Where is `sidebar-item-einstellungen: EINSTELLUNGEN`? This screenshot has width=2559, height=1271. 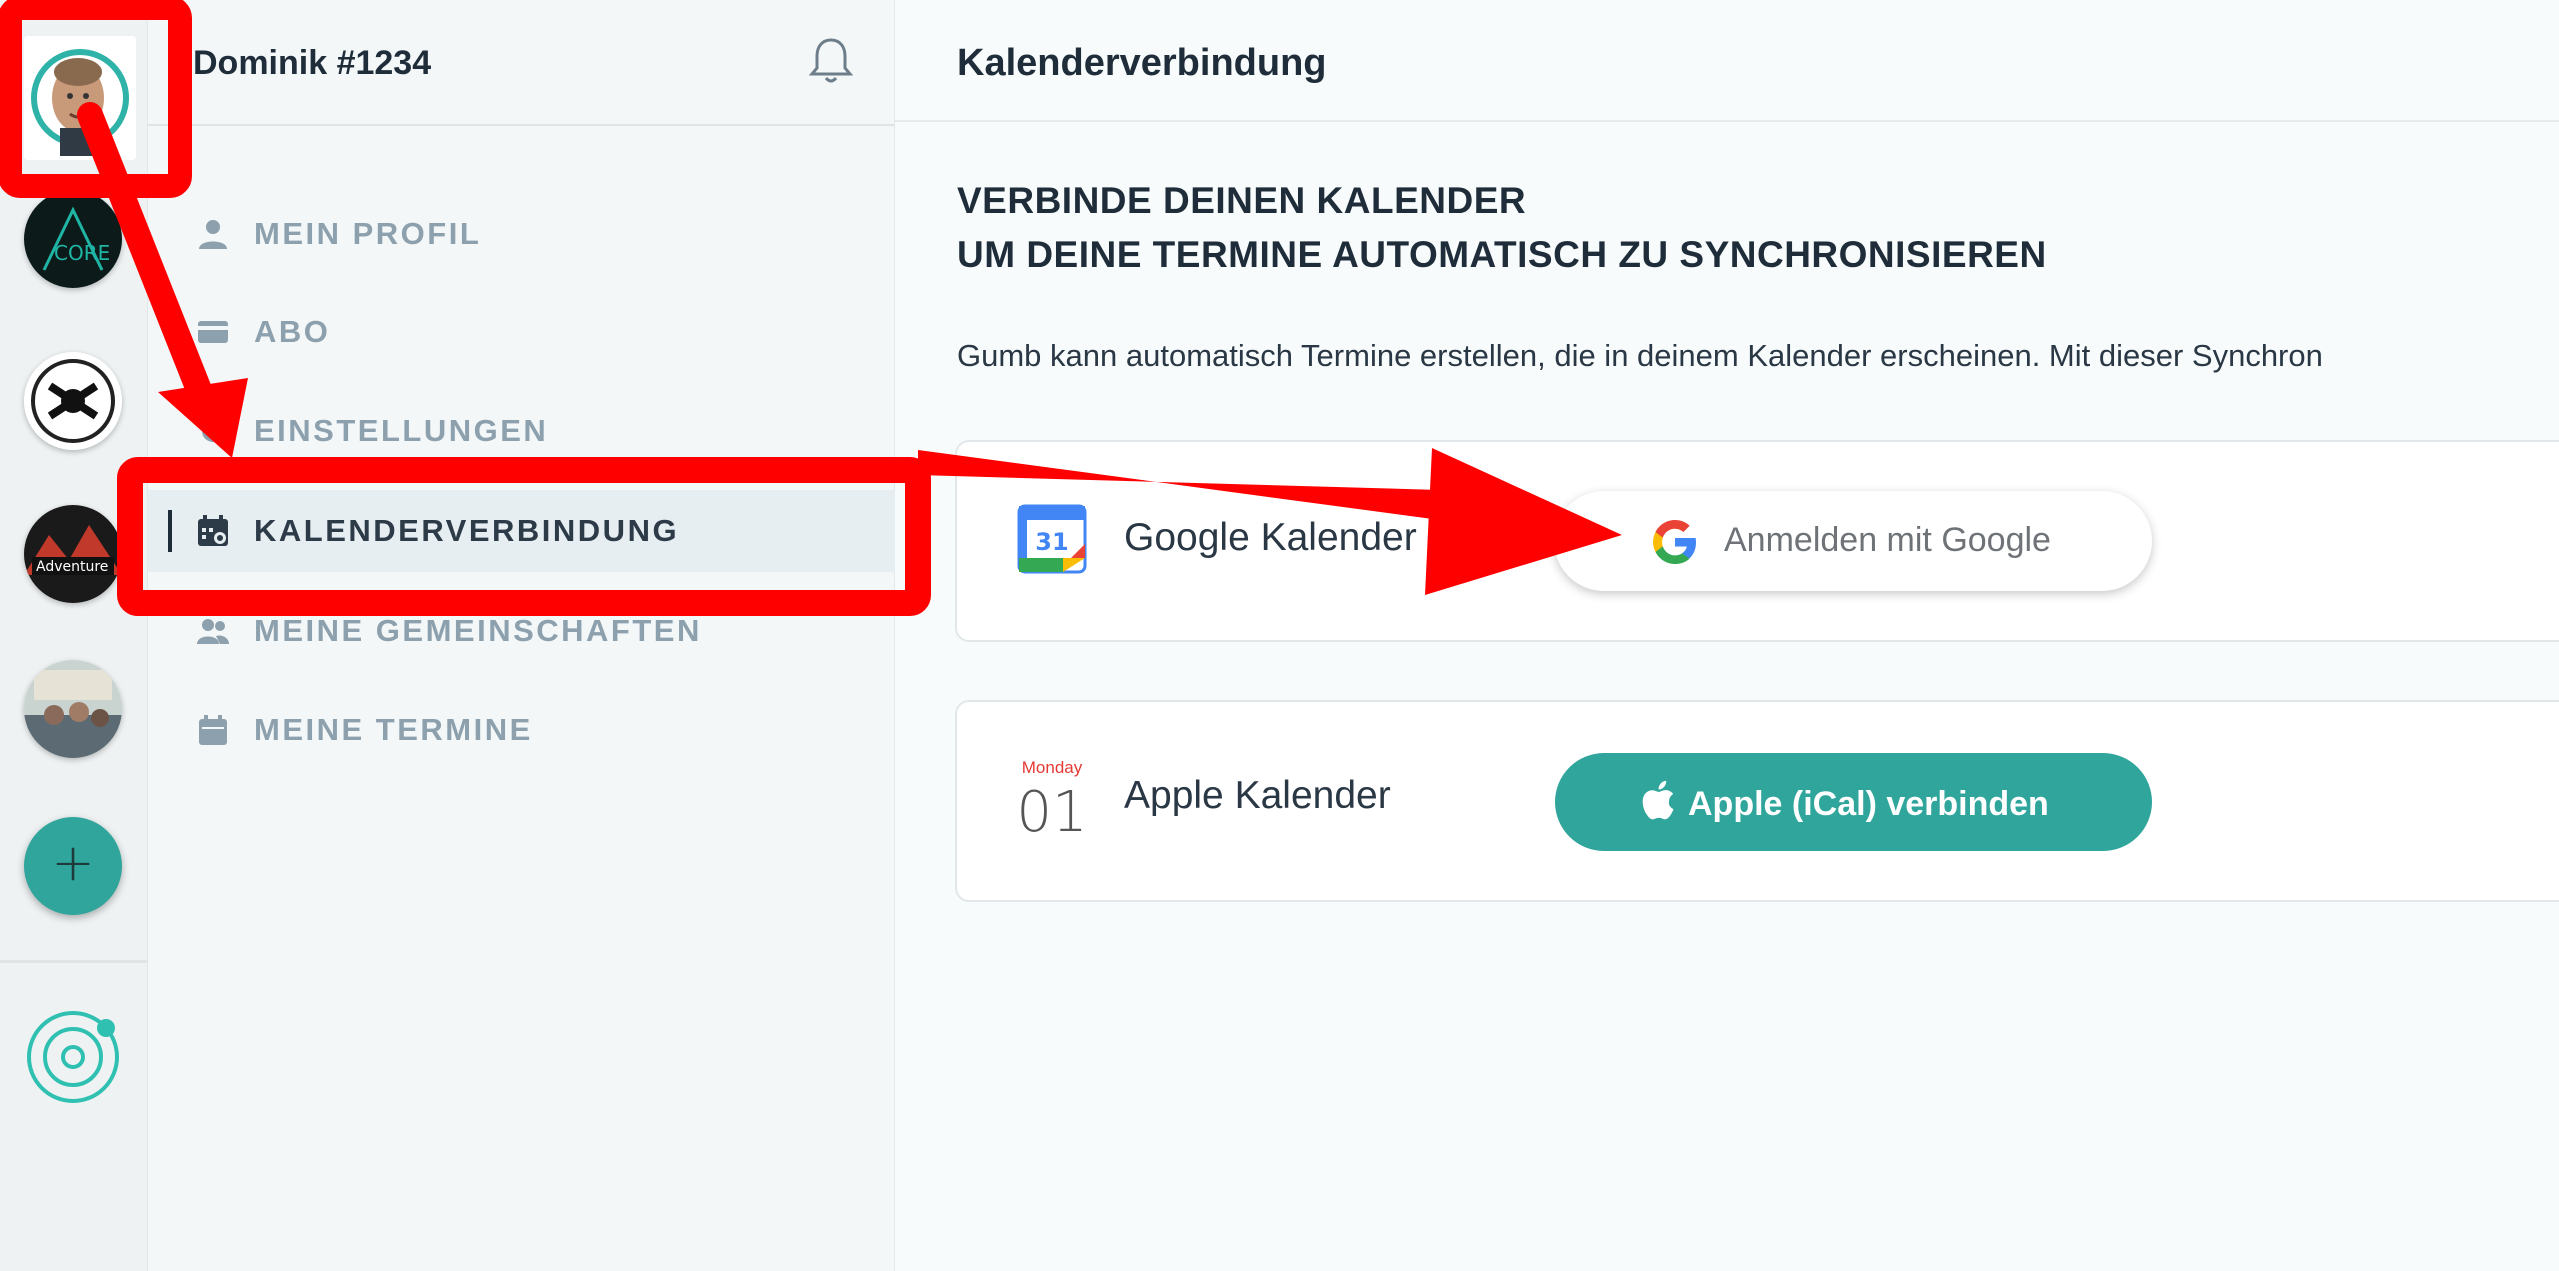
sidebar-item-einstellungen: EINSTELLUNGEN is located at coordinates (521, 431).